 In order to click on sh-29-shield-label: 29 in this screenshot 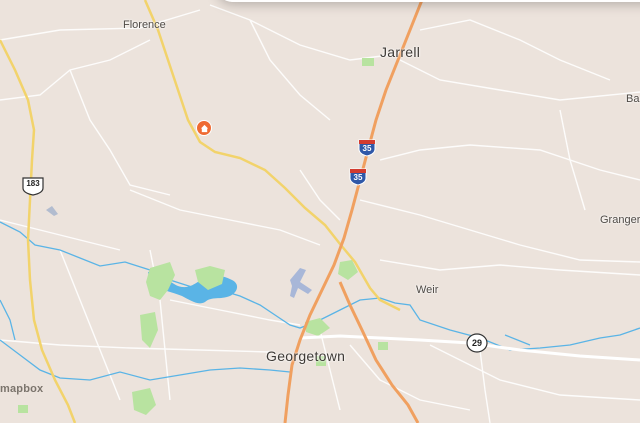, I will do `click(476, 343)`.